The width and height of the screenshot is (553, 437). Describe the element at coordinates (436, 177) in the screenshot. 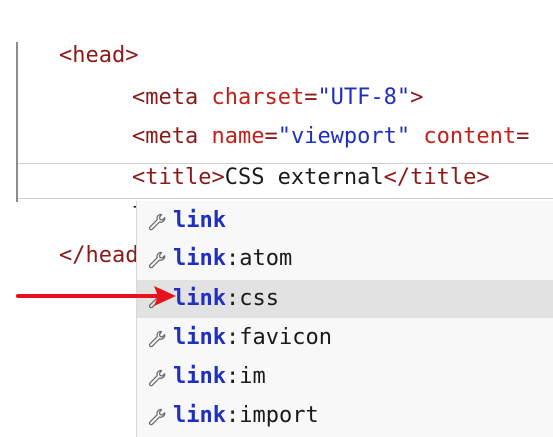

I see `tag-title-close: </title>` at that location.